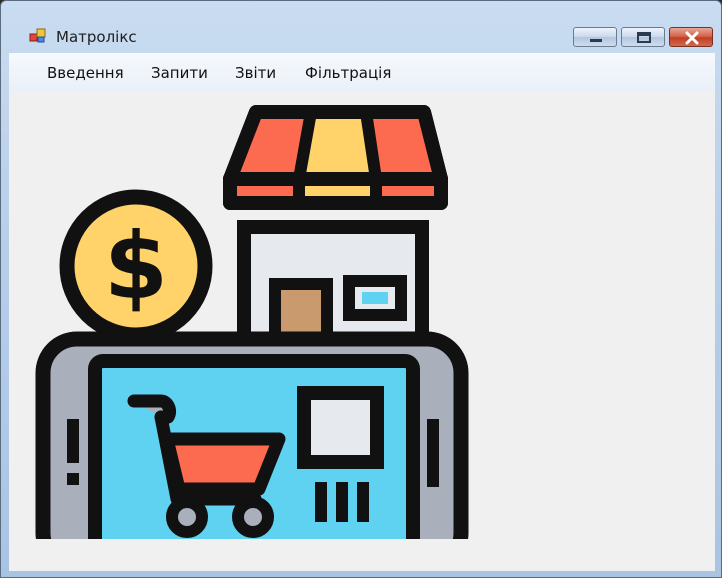  I want to click on close-icon, so click(692, 38).